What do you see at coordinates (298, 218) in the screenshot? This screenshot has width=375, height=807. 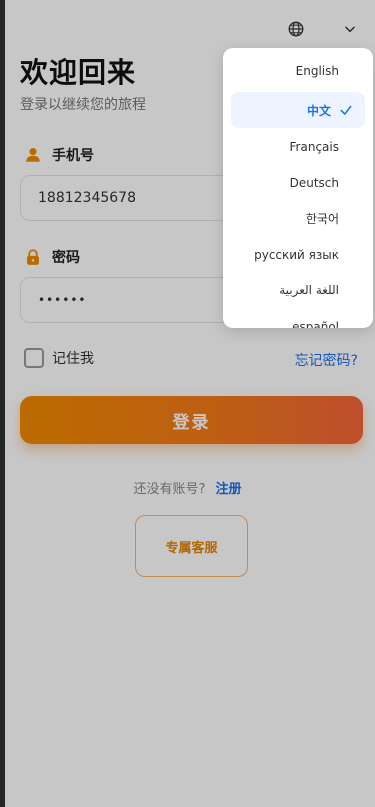 I see `language-option: 한국어` at bounding box center [298, 218].